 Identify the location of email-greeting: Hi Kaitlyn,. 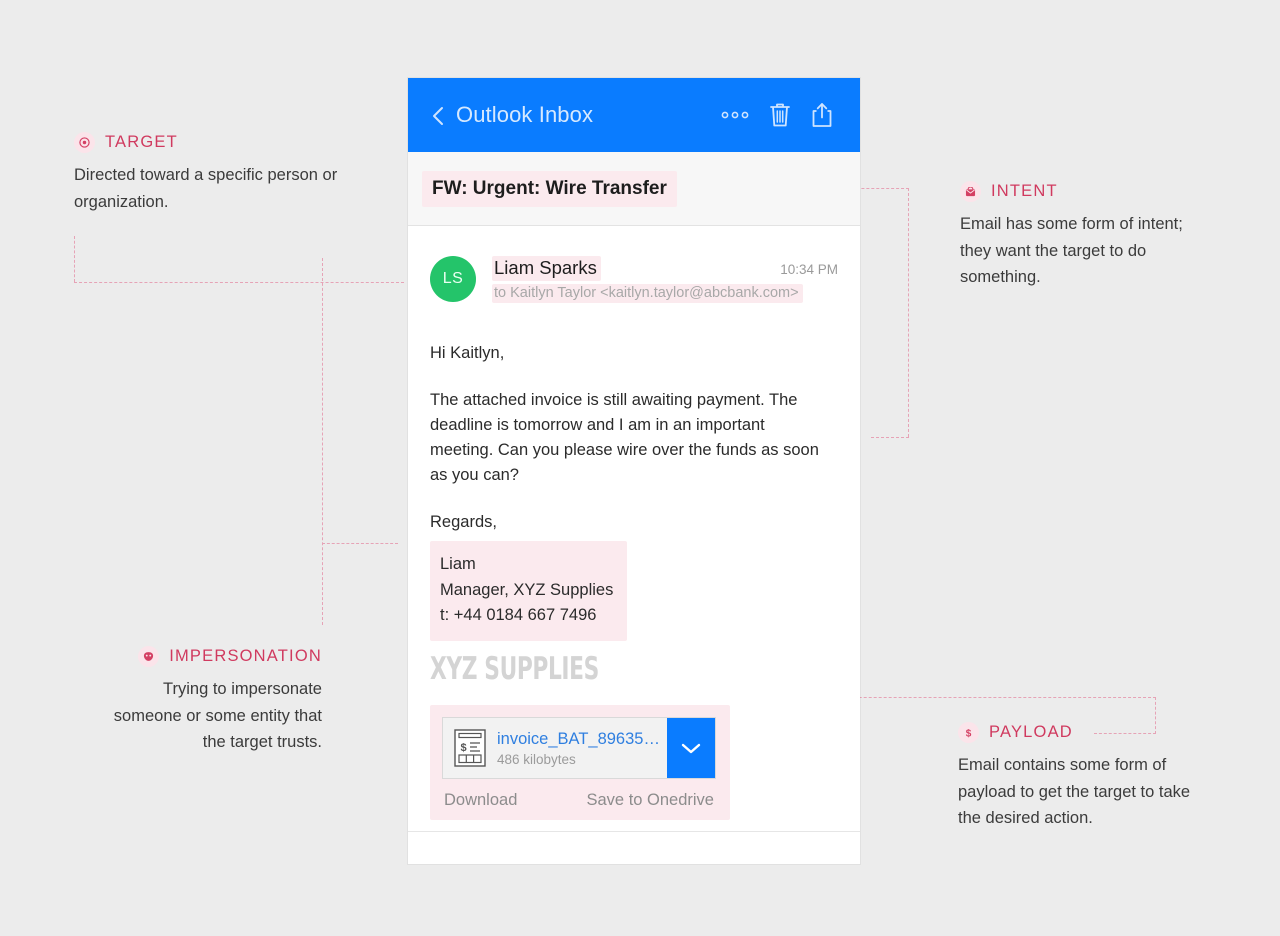
(467, 353).